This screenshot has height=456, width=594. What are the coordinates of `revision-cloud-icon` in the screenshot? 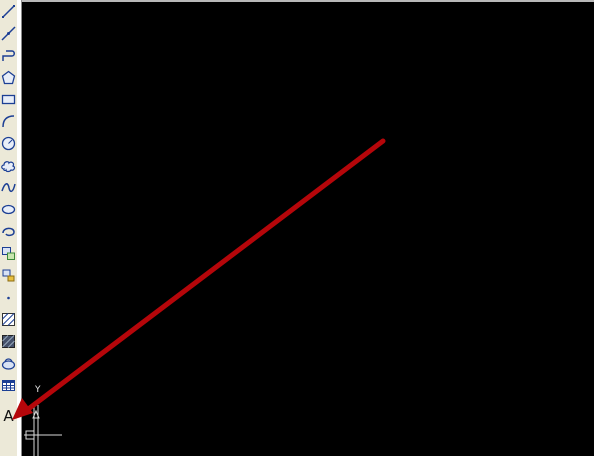 It's located at (8, 166).